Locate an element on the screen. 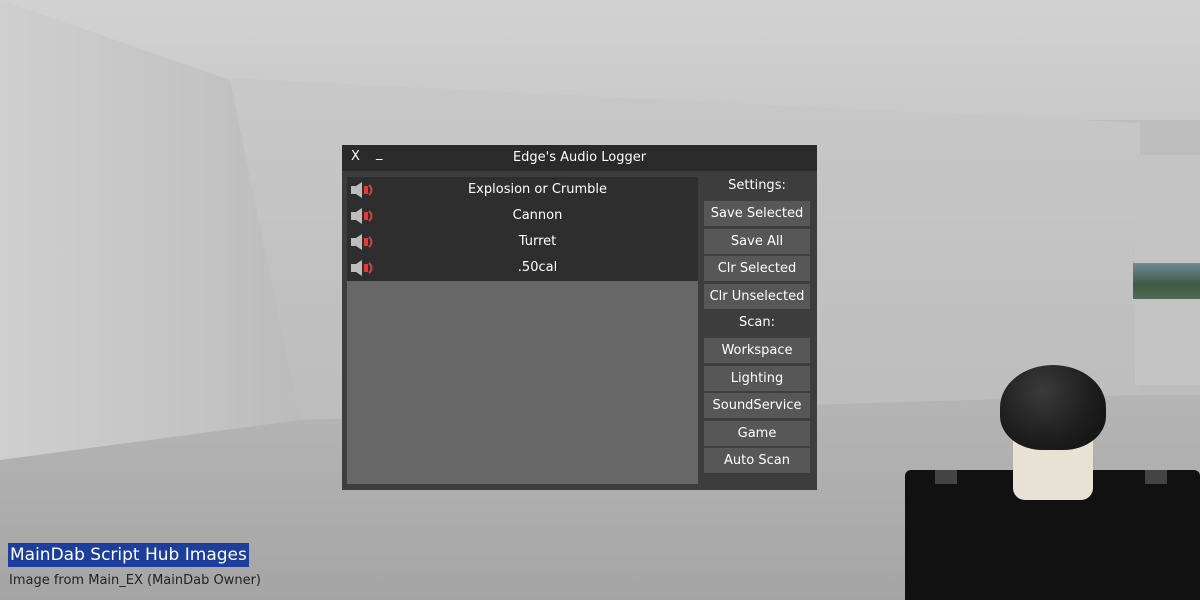 This screenshot has width=1200, height=600. list-item: Explosion or Crumble is located at coordinates (522, 190).